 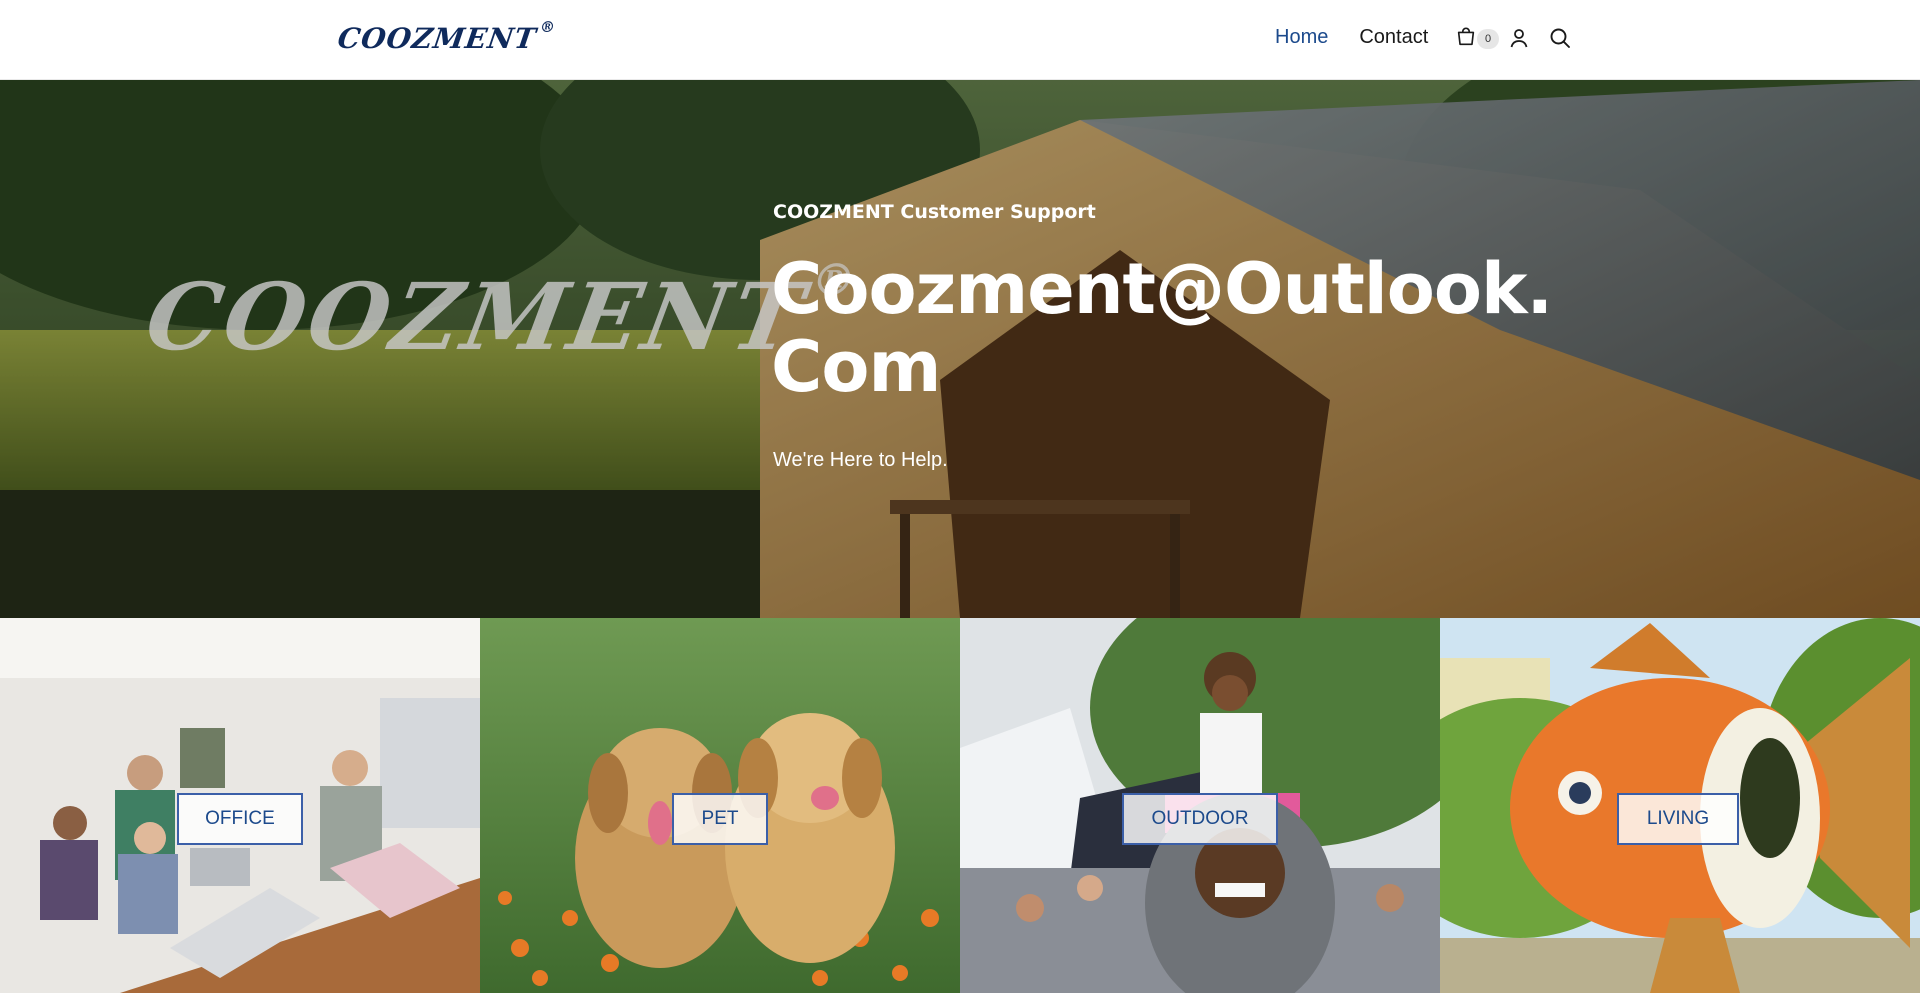 I want to click on hero-logo-watermark: COOZMENT®, so click(x=501, y=313).